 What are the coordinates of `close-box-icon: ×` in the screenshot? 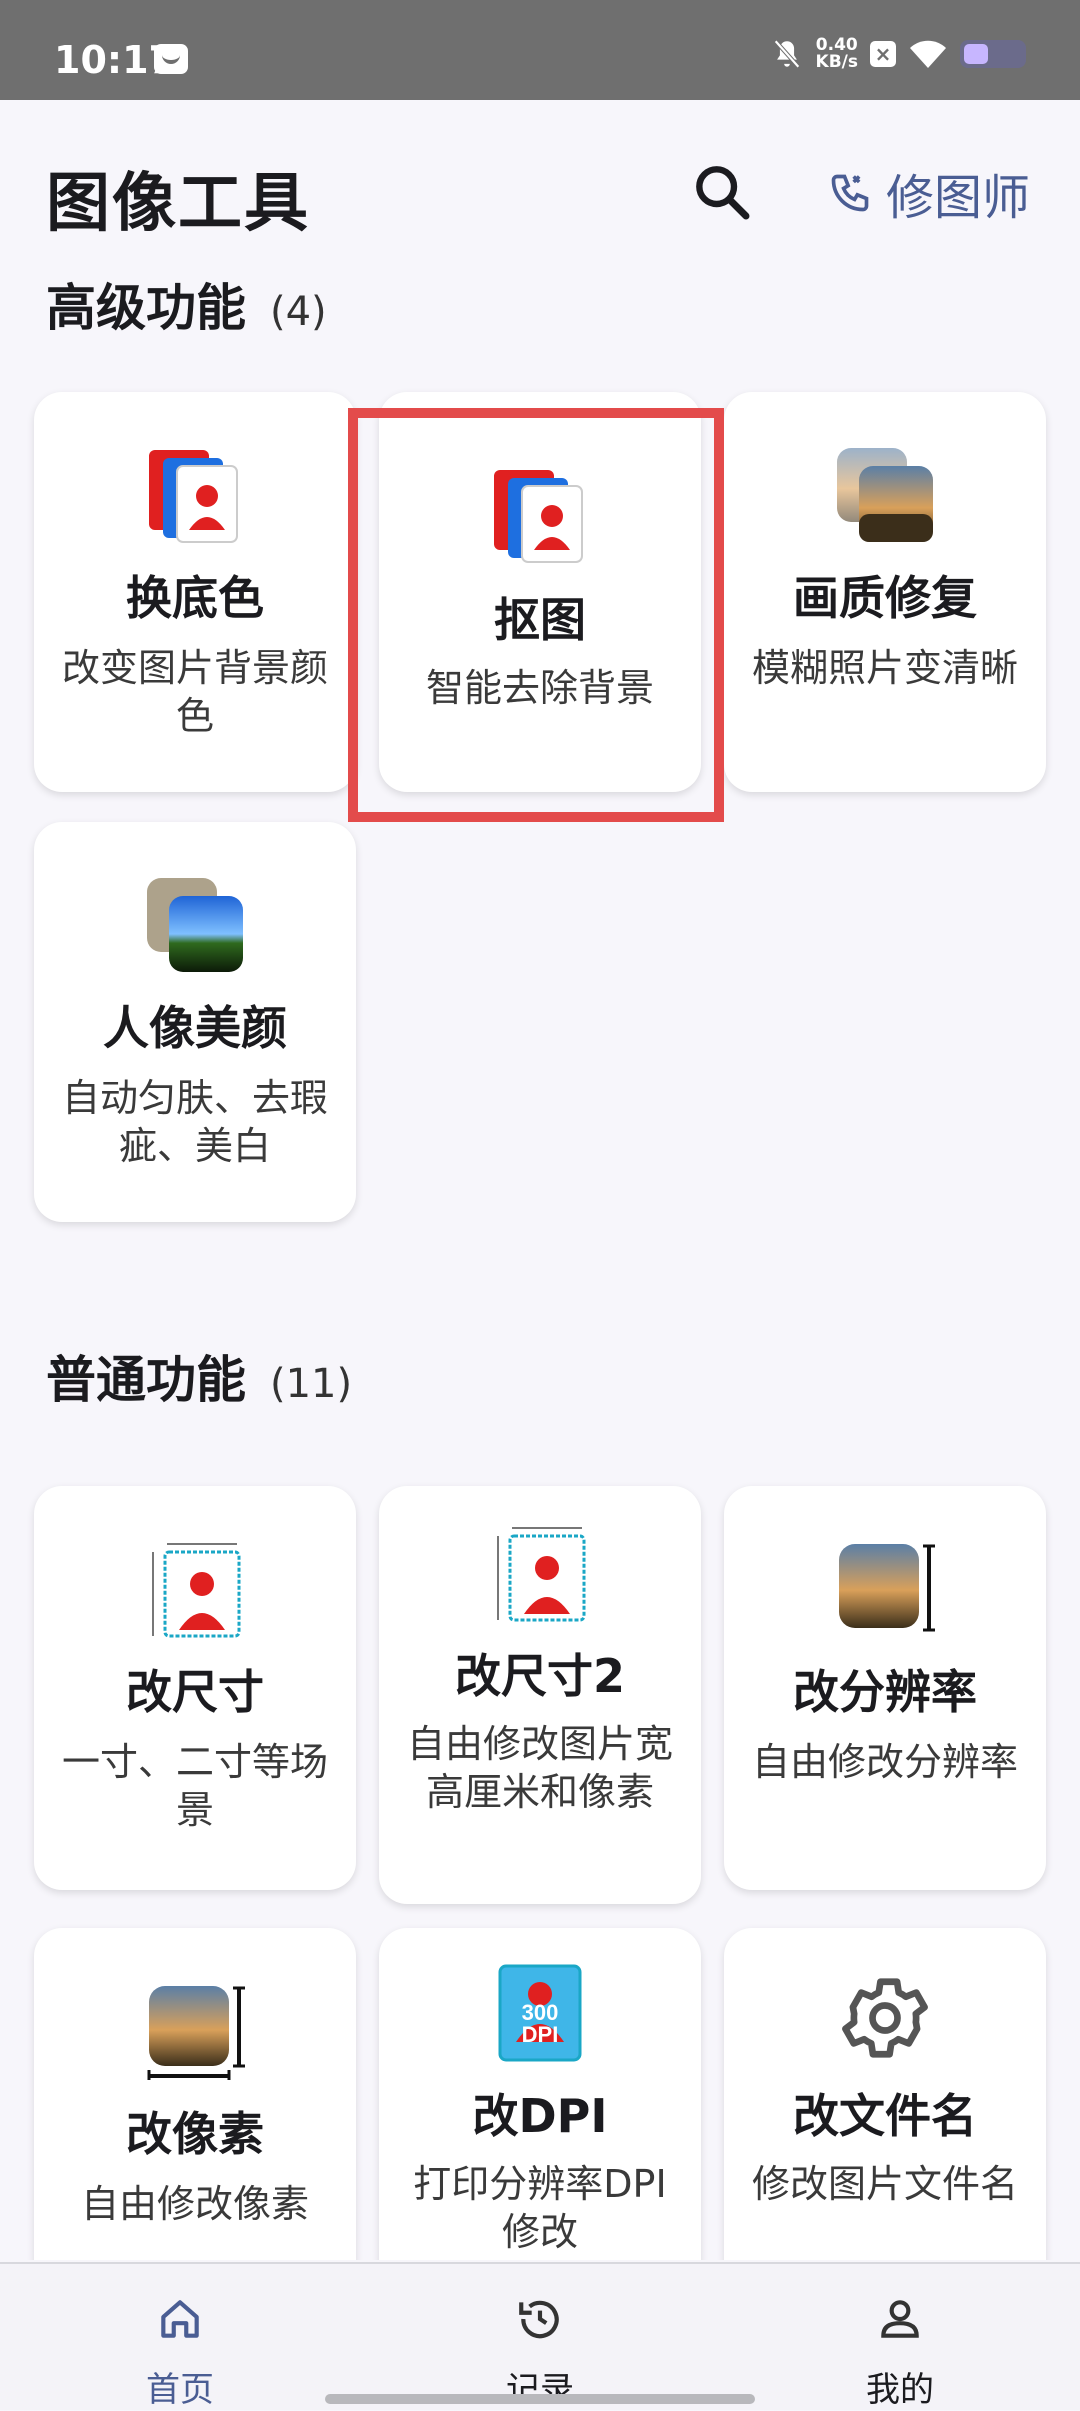 It's located at (883, 54).